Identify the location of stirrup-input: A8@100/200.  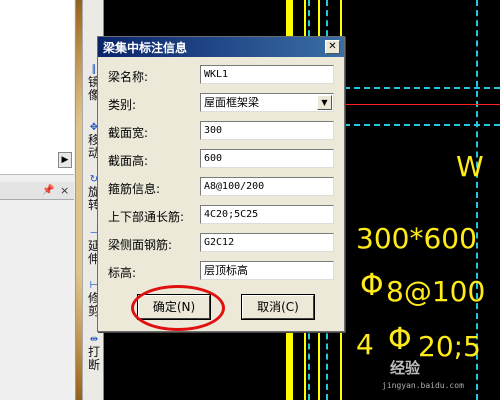
(267, 186).